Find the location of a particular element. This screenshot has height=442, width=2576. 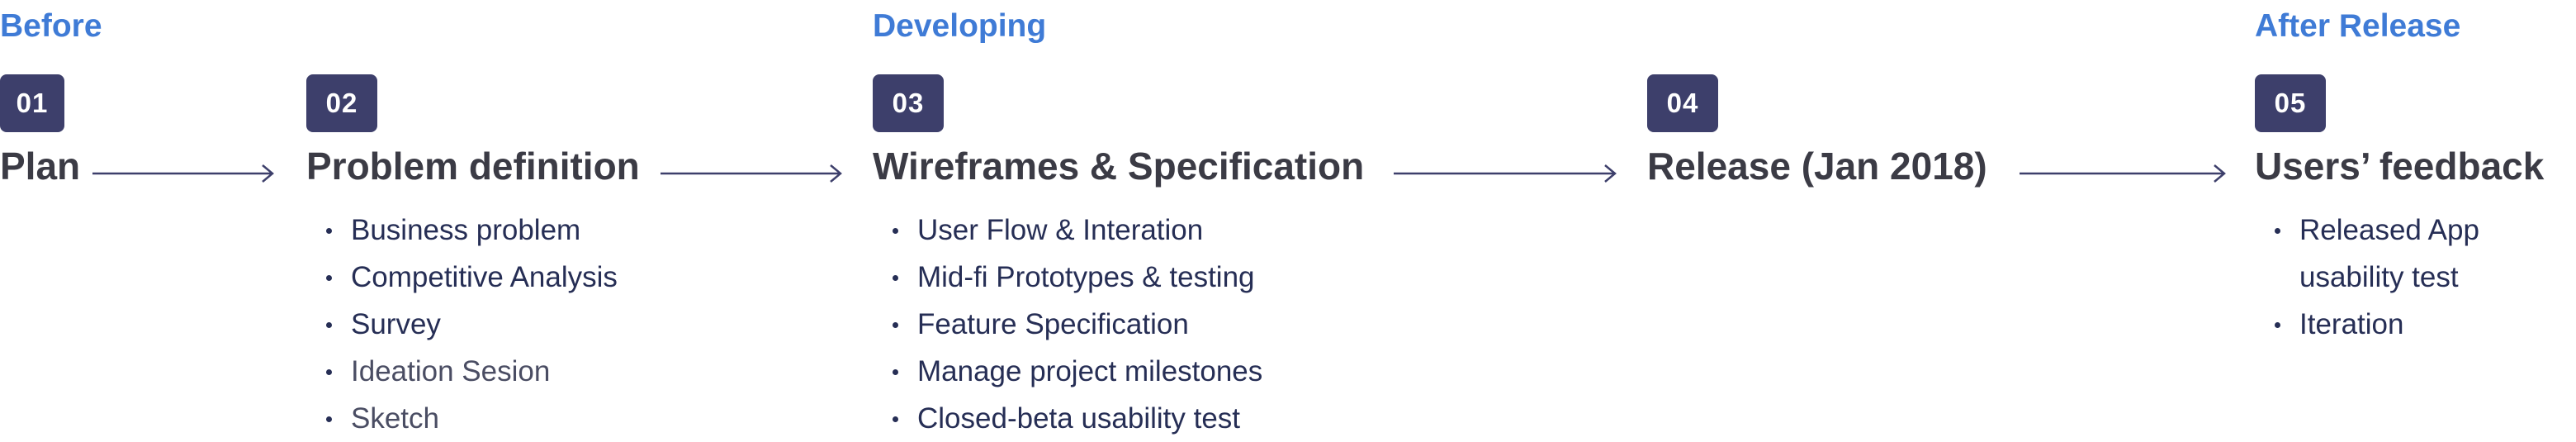

list-item-continuation: usability test is located at coordinates (2379, 277).